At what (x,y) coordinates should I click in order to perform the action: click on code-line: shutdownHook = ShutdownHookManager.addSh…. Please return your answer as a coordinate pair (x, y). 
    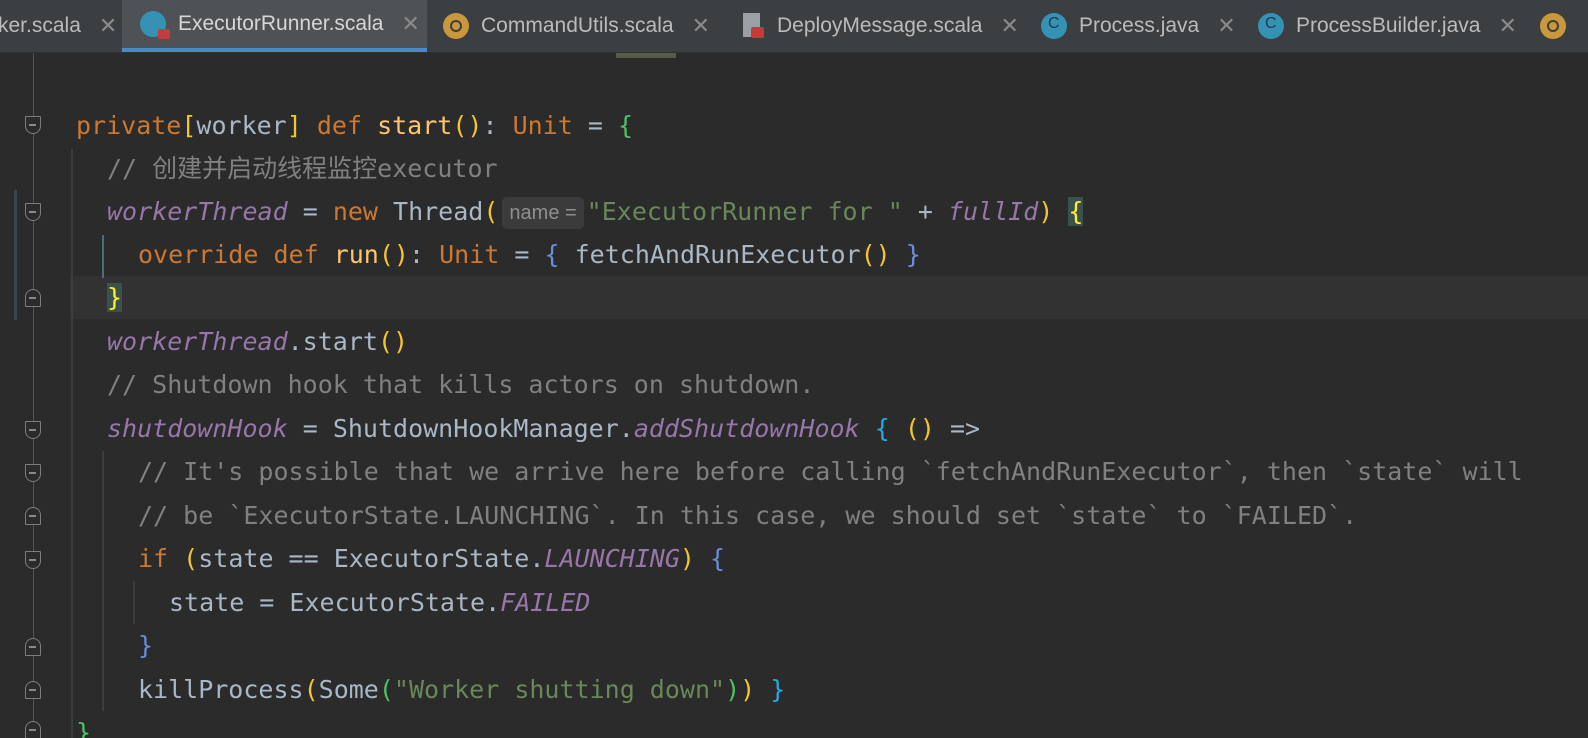
    Looking at the image, I should click on (543, 428).